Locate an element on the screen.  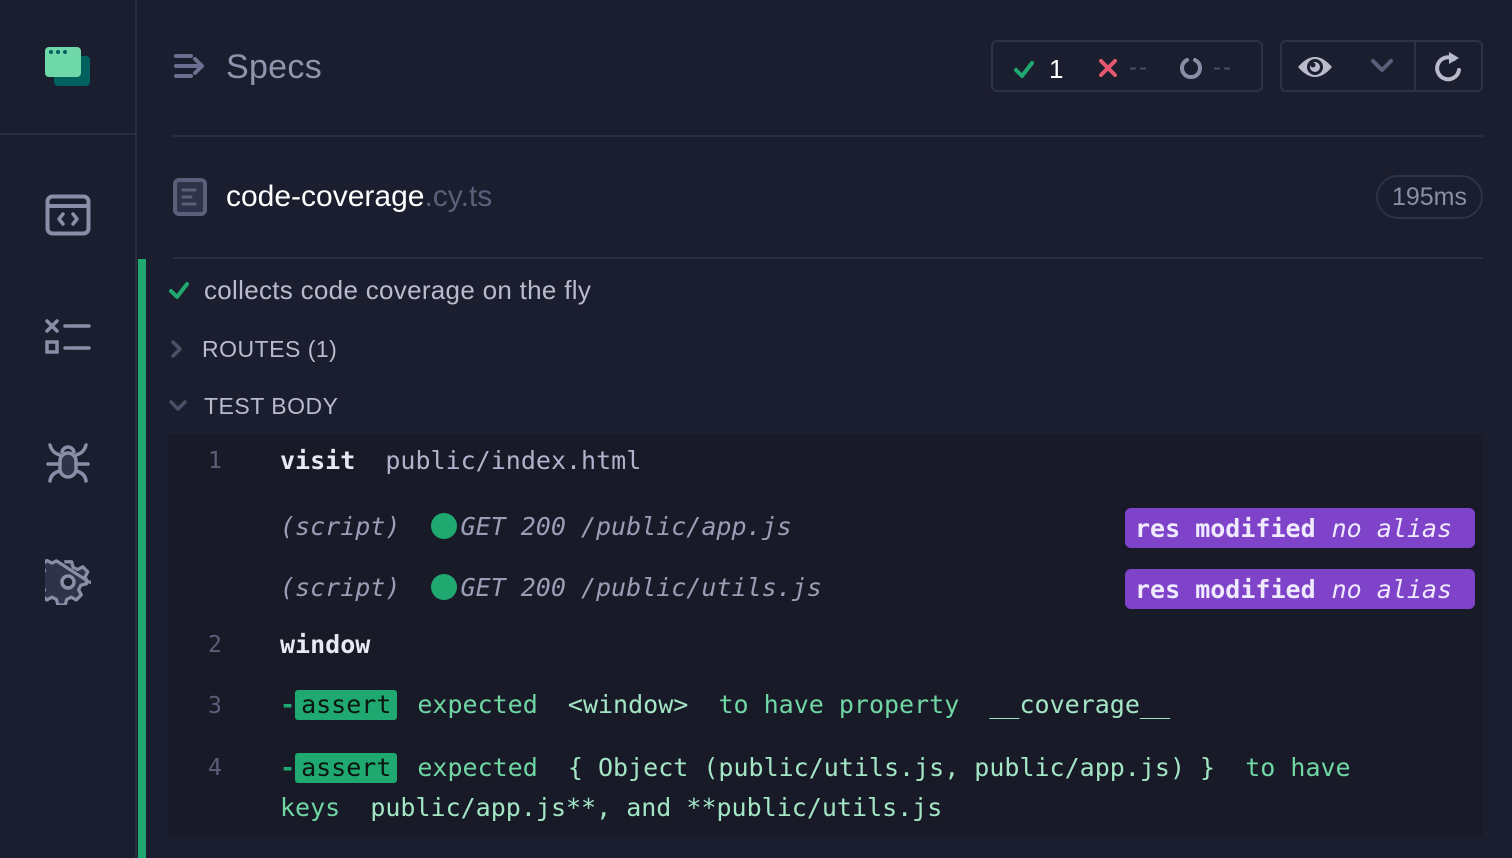
routes-section-label: ROUTES (1) is located at coordinates (270, 348).